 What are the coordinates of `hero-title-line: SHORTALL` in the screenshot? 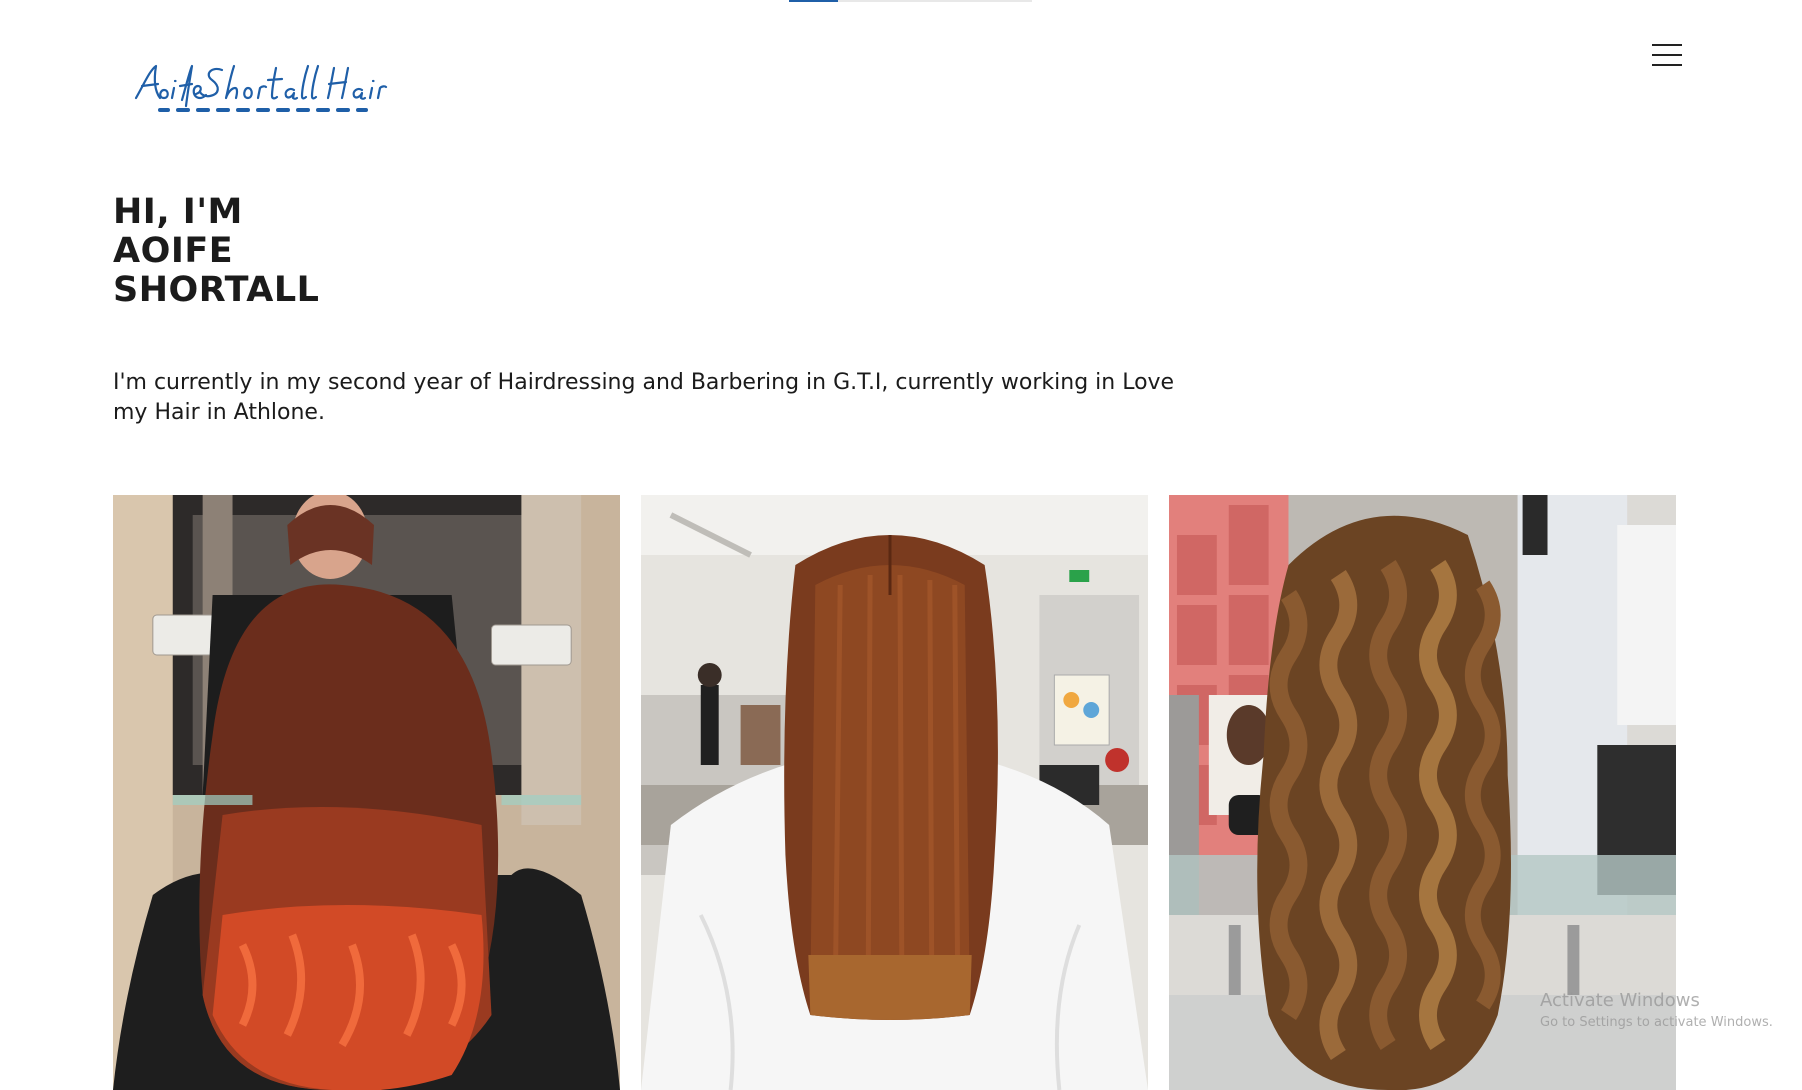 It's located at (216, 290).